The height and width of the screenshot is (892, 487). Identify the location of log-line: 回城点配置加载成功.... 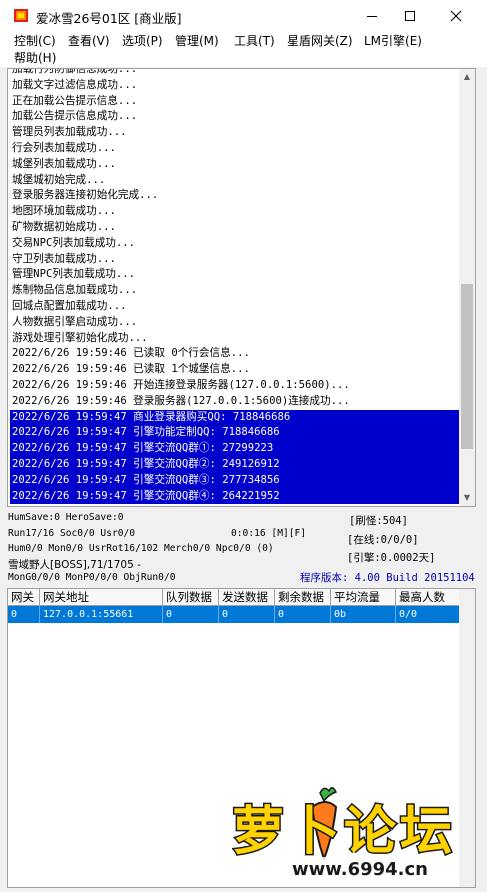
(69, 305).